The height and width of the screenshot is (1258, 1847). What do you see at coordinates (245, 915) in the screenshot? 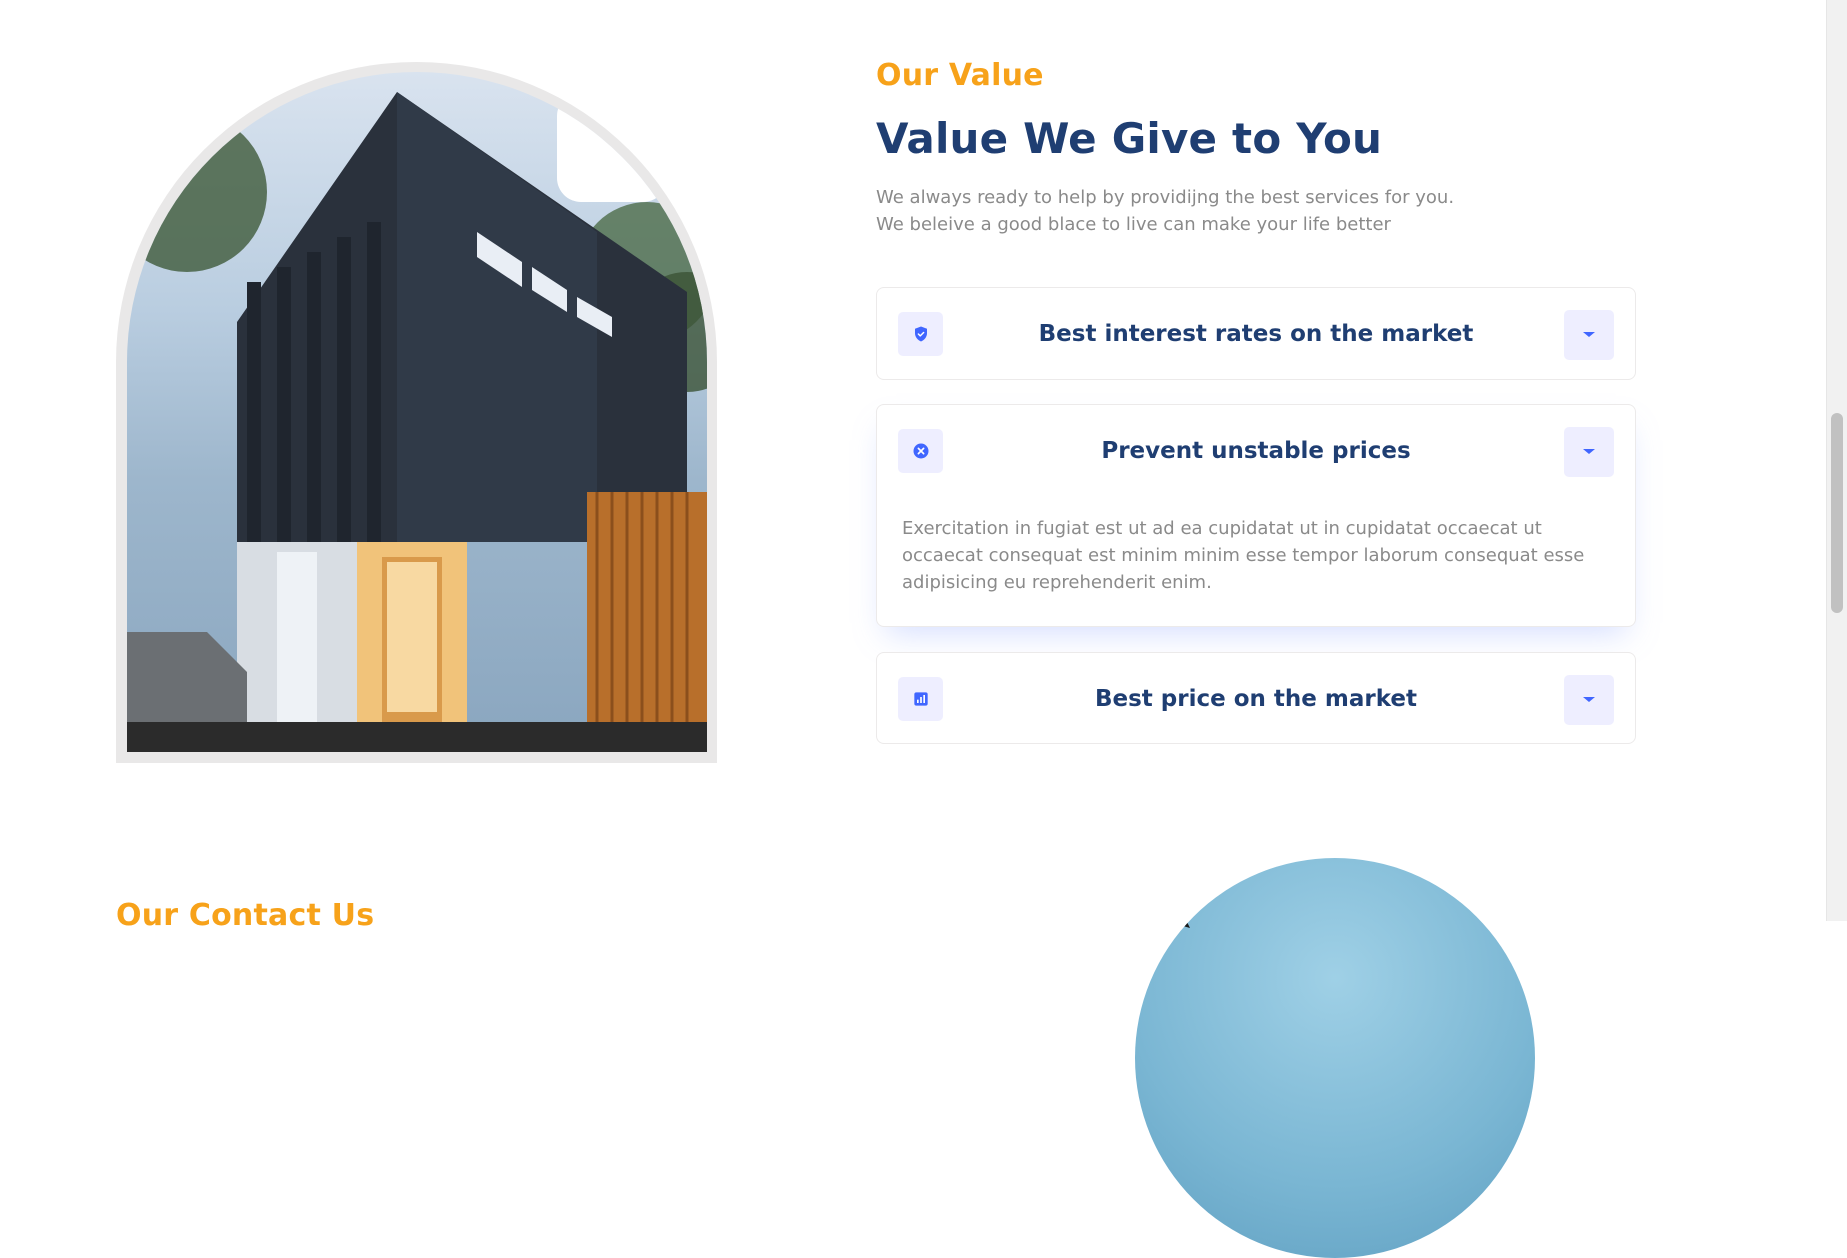
I see `contact-section-eyebrow: Our Contact Us` at bounding box center [245, 915].